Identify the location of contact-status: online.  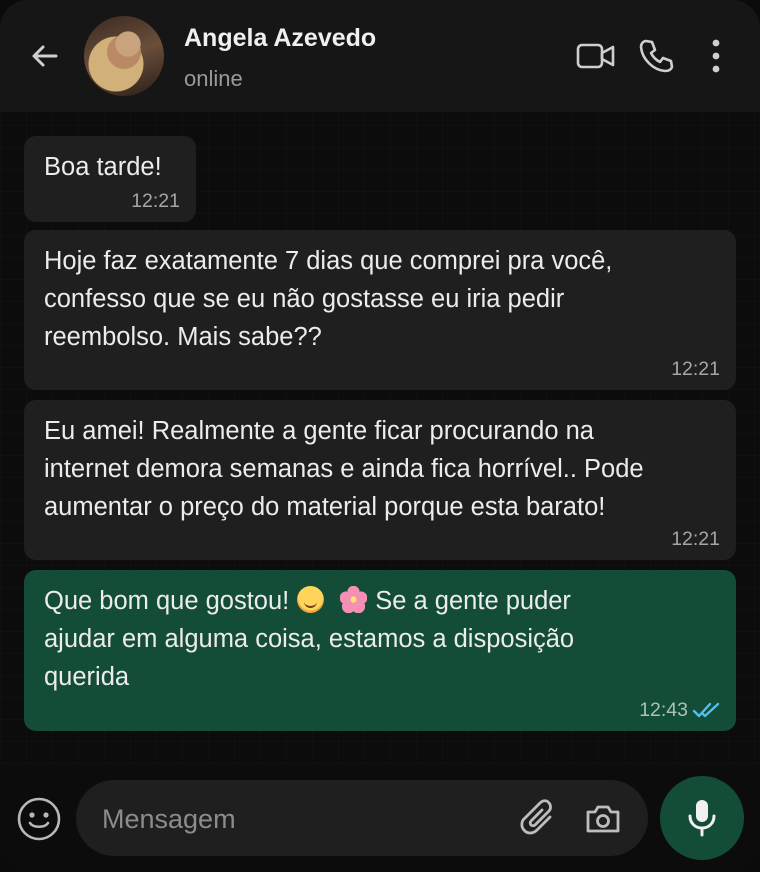
(213, 78).